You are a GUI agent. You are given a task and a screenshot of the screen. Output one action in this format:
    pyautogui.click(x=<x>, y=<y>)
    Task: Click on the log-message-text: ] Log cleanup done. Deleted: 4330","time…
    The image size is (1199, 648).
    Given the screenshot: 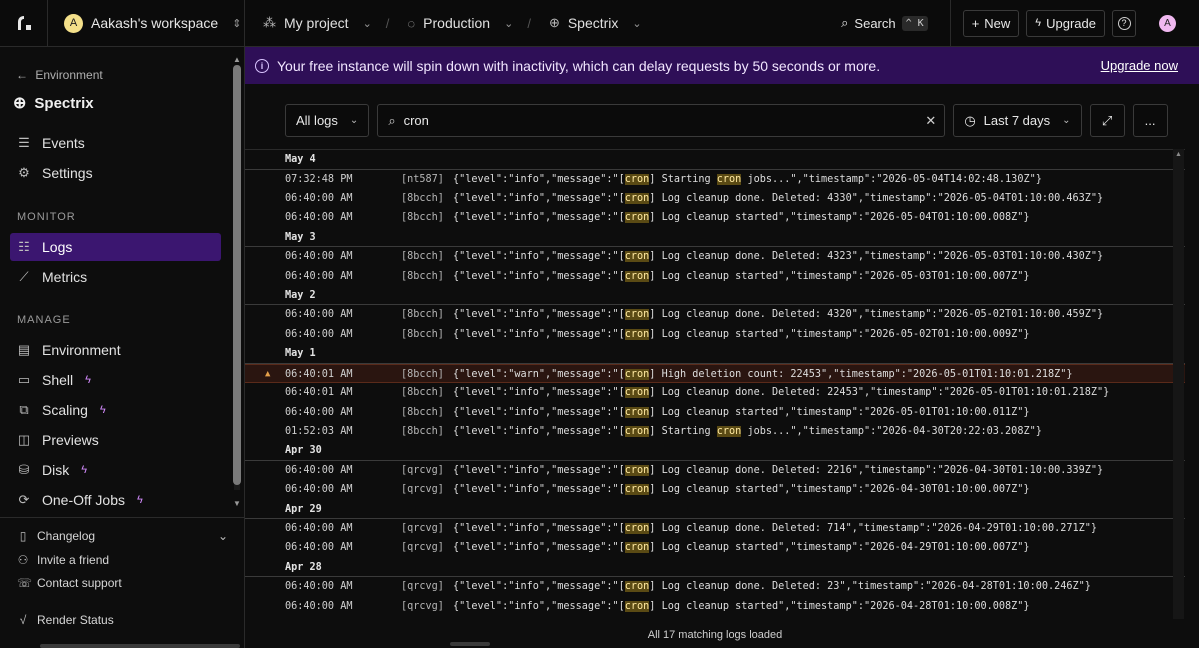 What is the action you would take?
    pyautogui.click(x=876, y=198)
    